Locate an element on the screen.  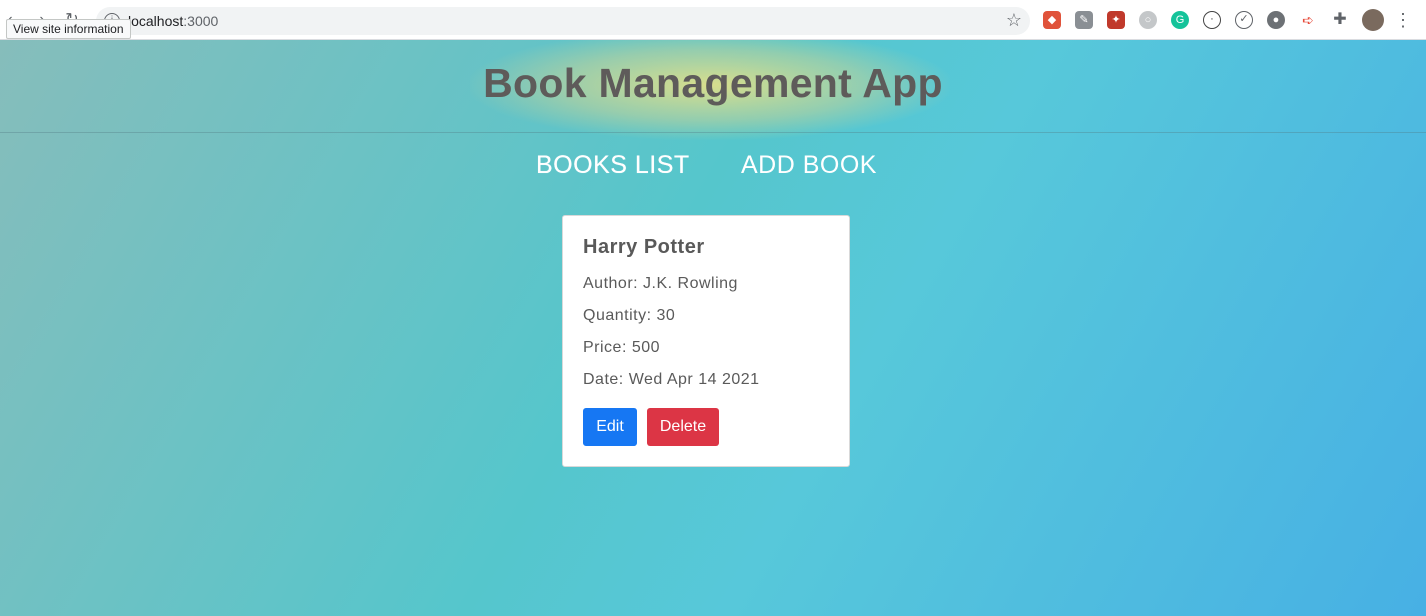
url-text: localhost:3000 is located at coordinates (173, 21).